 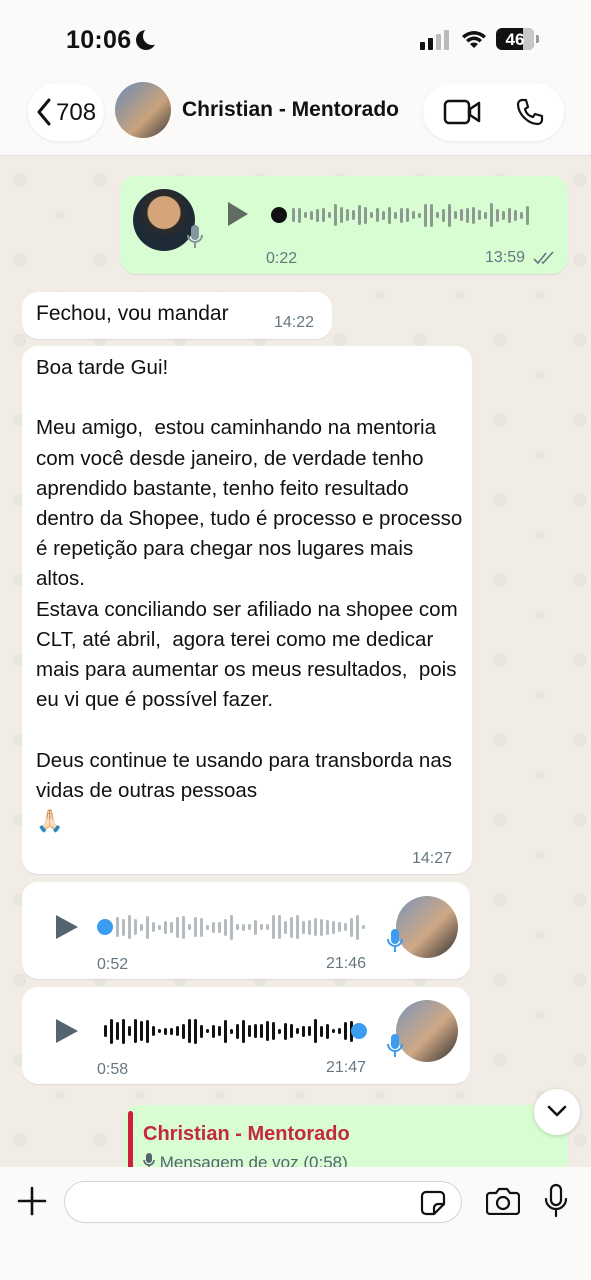 I want to click on status-time: 10:06, so click(x=99, y=40).